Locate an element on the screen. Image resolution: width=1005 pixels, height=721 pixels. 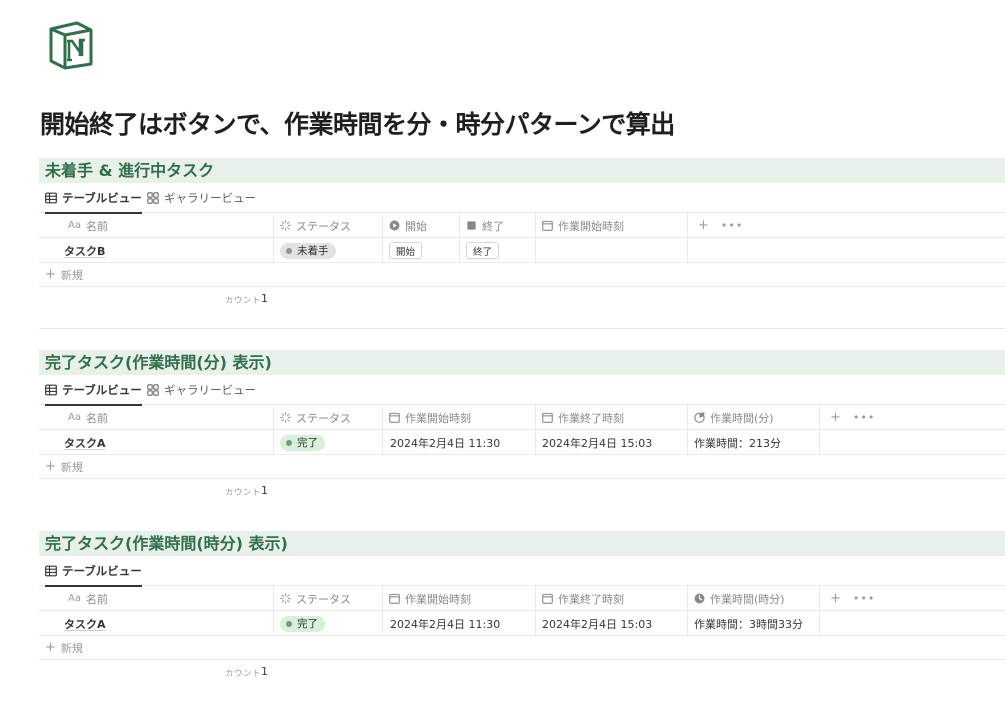
row-start-cell: 開始 is located at coordinates (420, 250).